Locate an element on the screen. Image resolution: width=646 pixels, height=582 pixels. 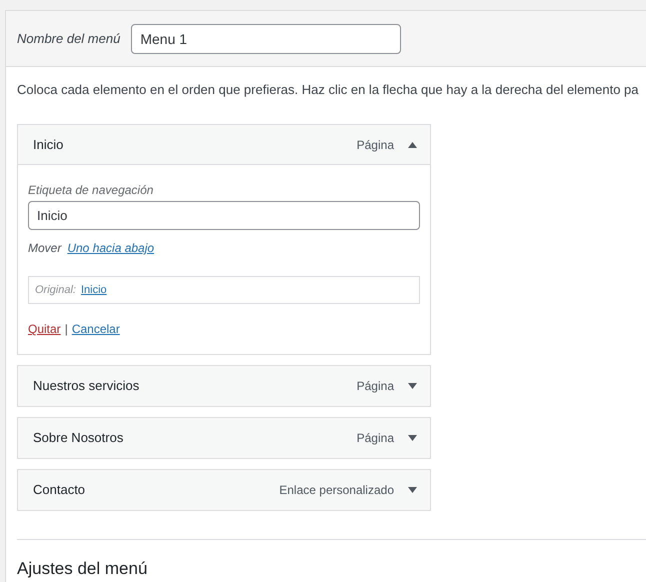
collapse-arrow-icon is located at coordinates (412, 145).